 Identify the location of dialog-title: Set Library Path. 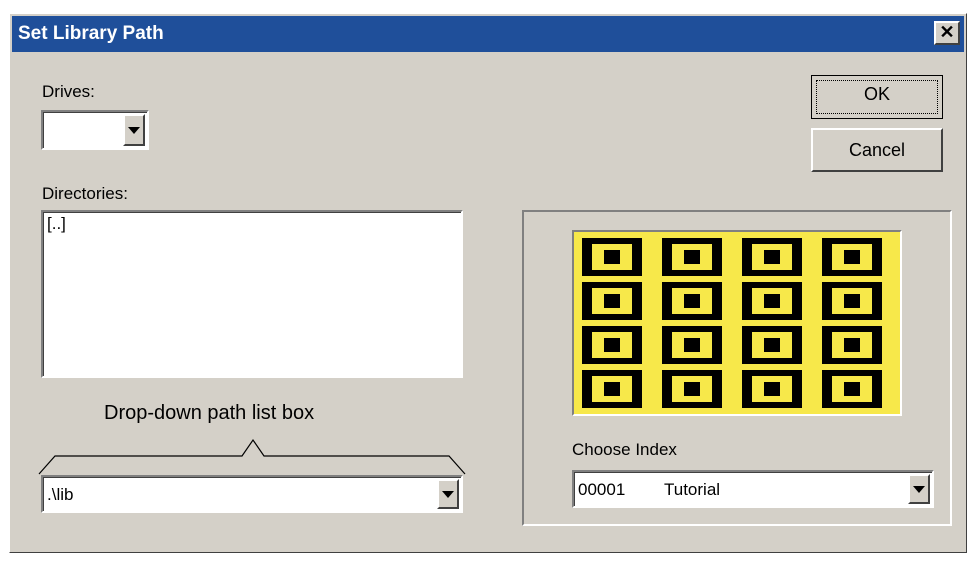
(91, 33).